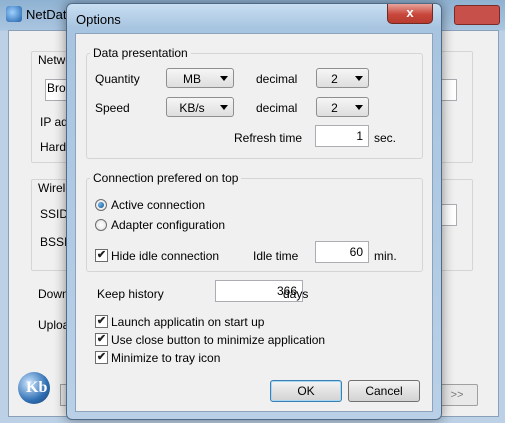  What do you see at coordinates (277, 108) in the screenshot?
I see `speed-decimal-label: decimal` at bounding box center [277, 108].